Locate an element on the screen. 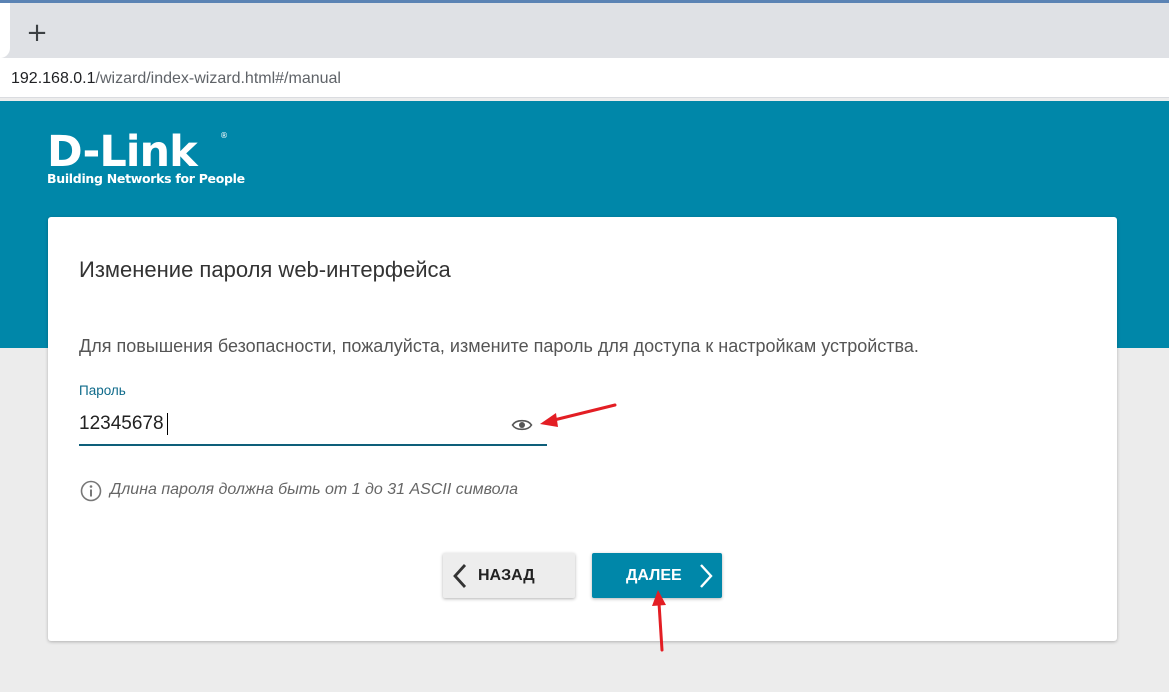 This screenshot has width=1169, height=692. address-bar-divider is located at coordinates (584, 97).